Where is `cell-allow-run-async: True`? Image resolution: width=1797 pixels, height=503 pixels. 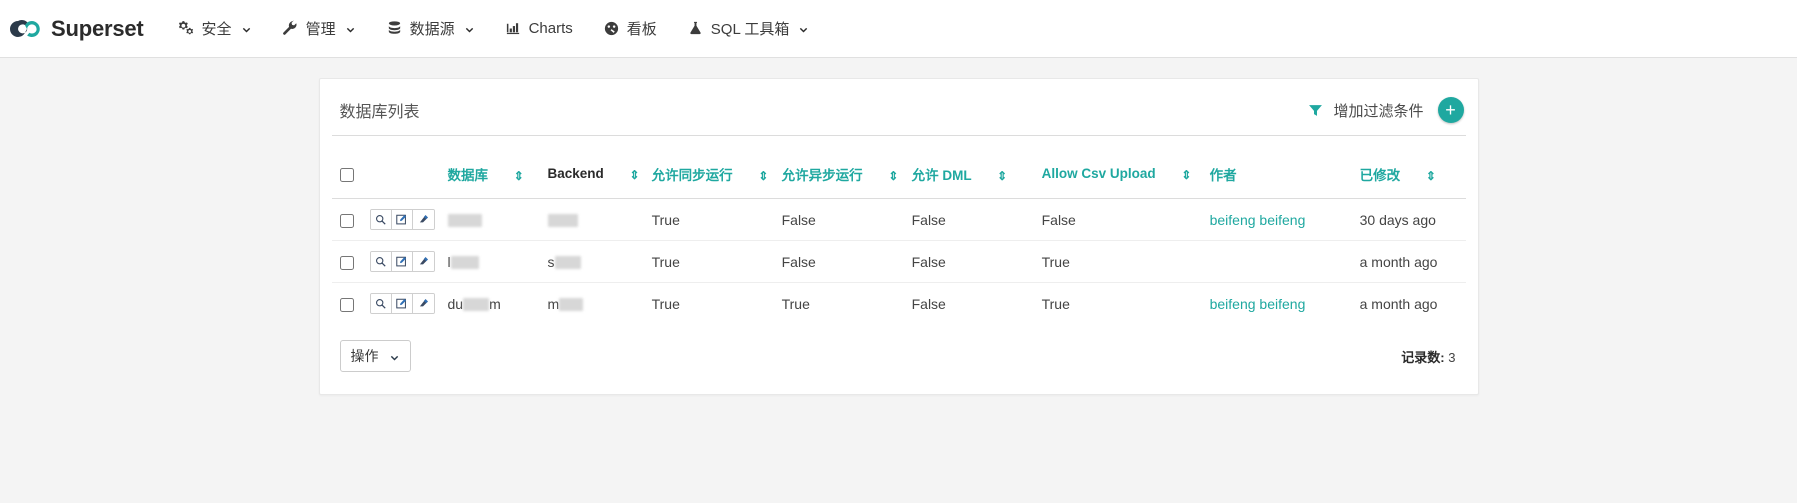 cell-allow-run-async: True is located at coordinates (840, 303).